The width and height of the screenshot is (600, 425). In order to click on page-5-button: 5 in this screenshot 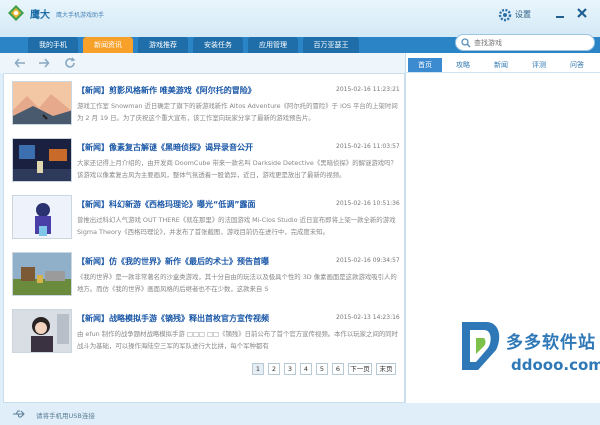, I will do `click(322, 369)`.